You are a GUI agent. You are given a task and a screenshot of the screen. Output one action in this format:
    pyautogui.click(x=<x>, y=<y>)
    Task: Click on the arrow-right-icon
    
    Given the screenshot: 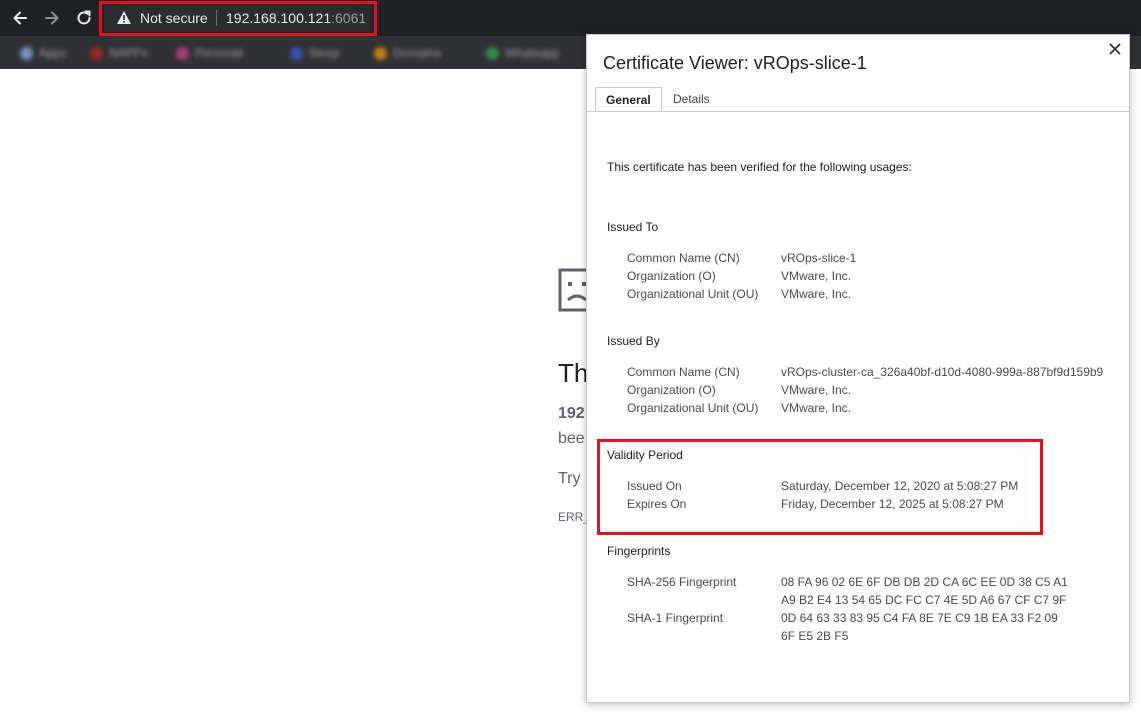 What is the action you would take?
    pyautogui.click(x=52, y=18)
    